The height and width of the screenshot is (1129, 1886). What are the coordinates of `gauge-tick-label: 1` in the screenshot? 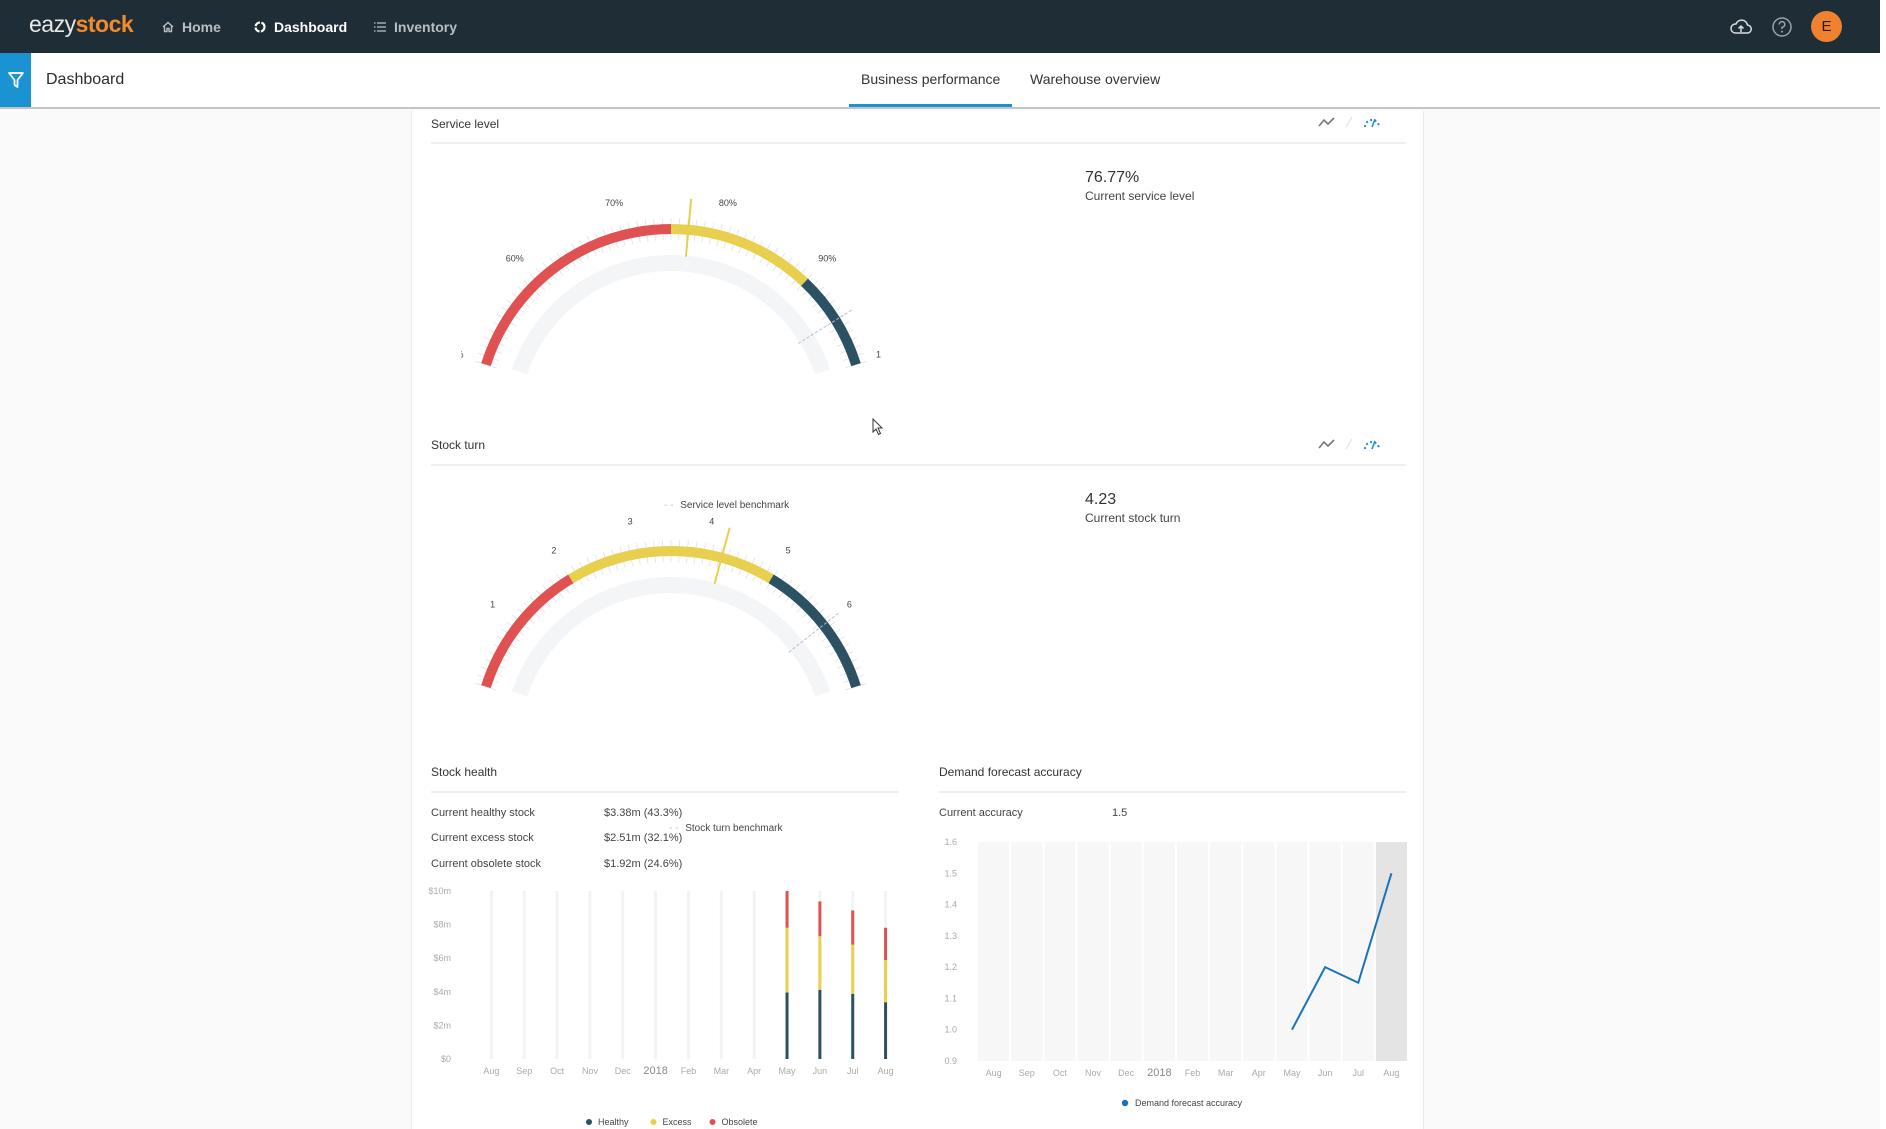 It's located at (492, 605).